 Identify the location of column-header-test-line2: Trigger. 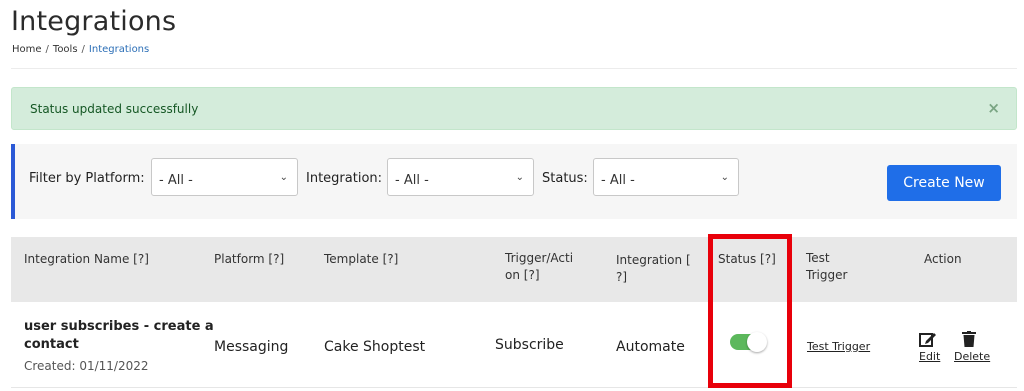
(827, 275).